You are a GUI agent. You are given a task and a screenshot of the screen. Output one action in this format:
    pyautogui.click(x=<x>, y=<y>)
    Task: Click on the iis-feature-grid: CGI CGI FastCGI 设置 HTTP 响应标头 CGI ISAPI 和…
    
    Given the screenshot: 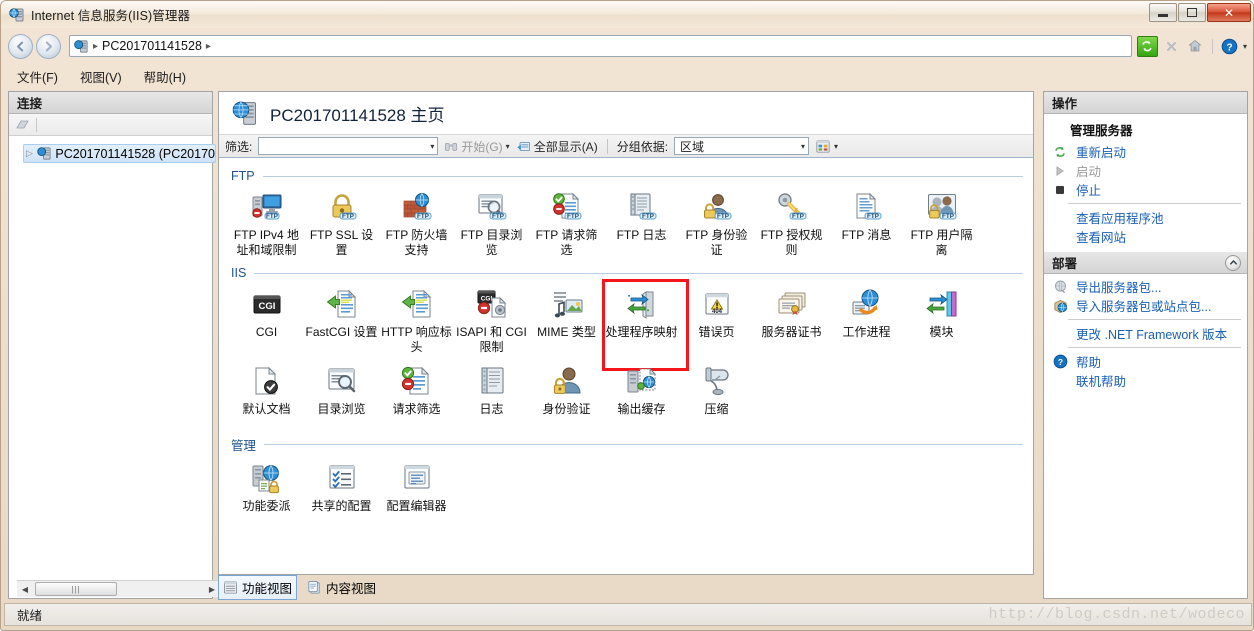 What is the action you would take?
    pyautogui.click(x=626, y=350)
    